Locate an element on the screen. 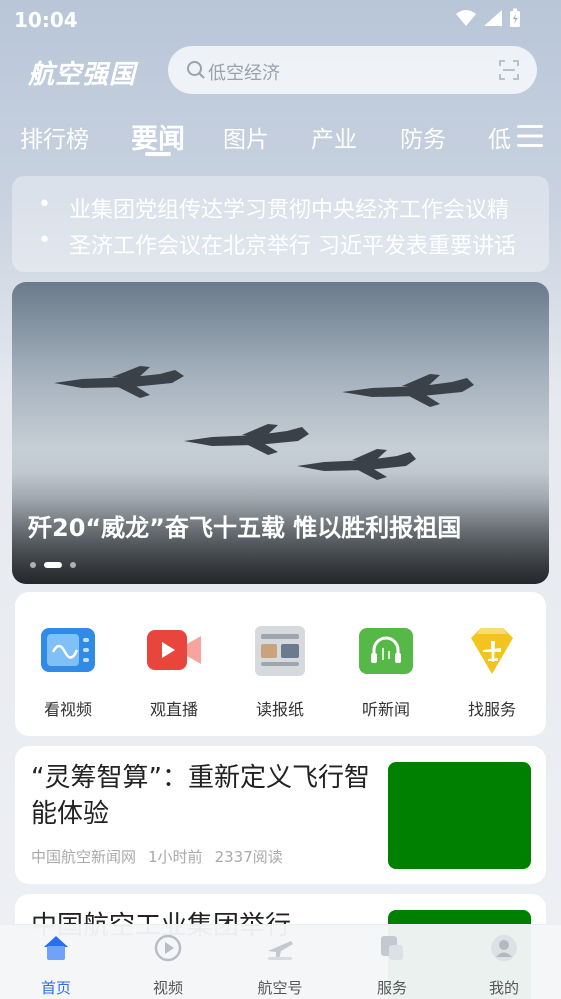 Image resolution: width=561 pixels, height=999 pixels. carousel-dot-active is located at coordinates (53, 565).